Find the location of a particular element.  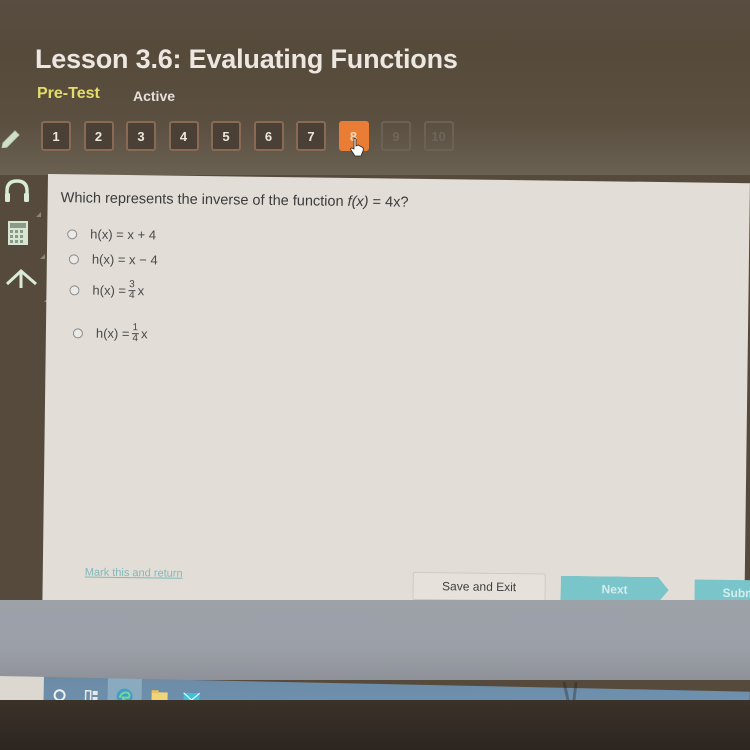

side-toolbar is located at coordinates (24, 235).